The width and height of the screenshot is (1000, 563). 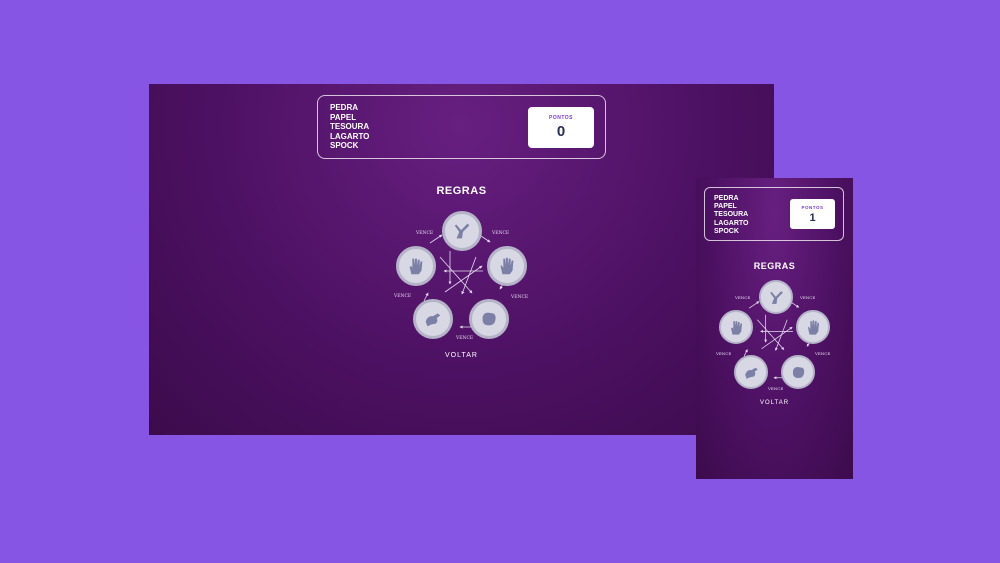 What do you see at coordinates (812, 217) in the screenshot?
I see `score-value: 1` at bounding box center [812, 217].